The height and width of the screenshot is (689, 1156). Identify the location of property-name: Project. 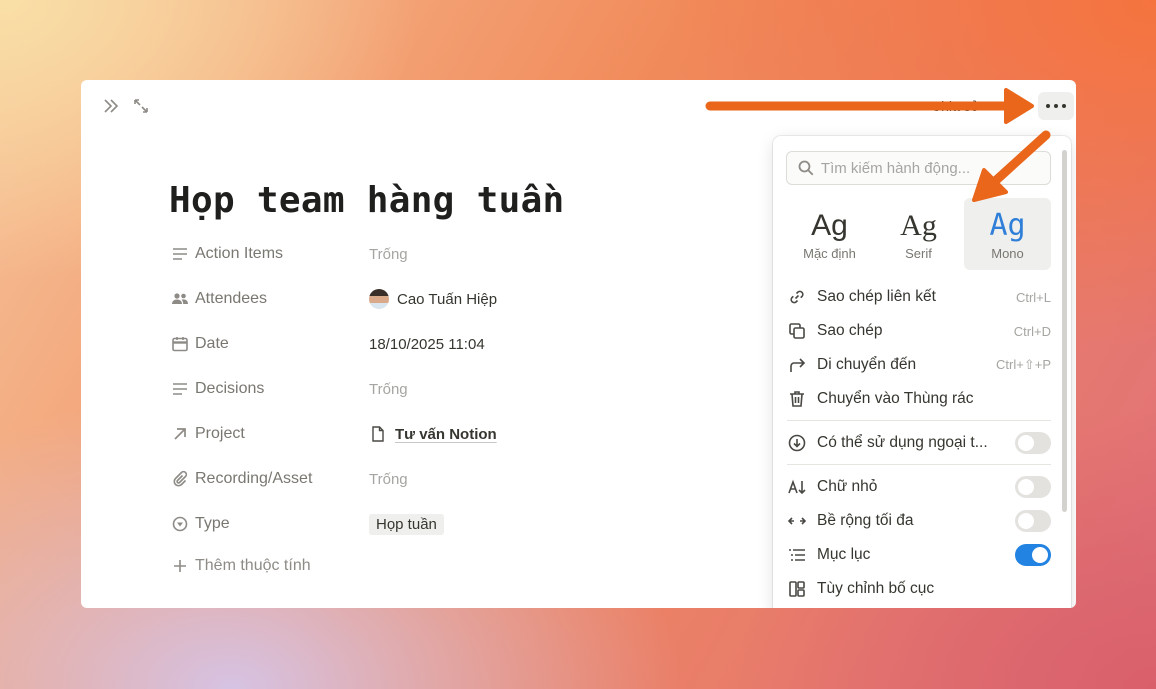
(220, 433).